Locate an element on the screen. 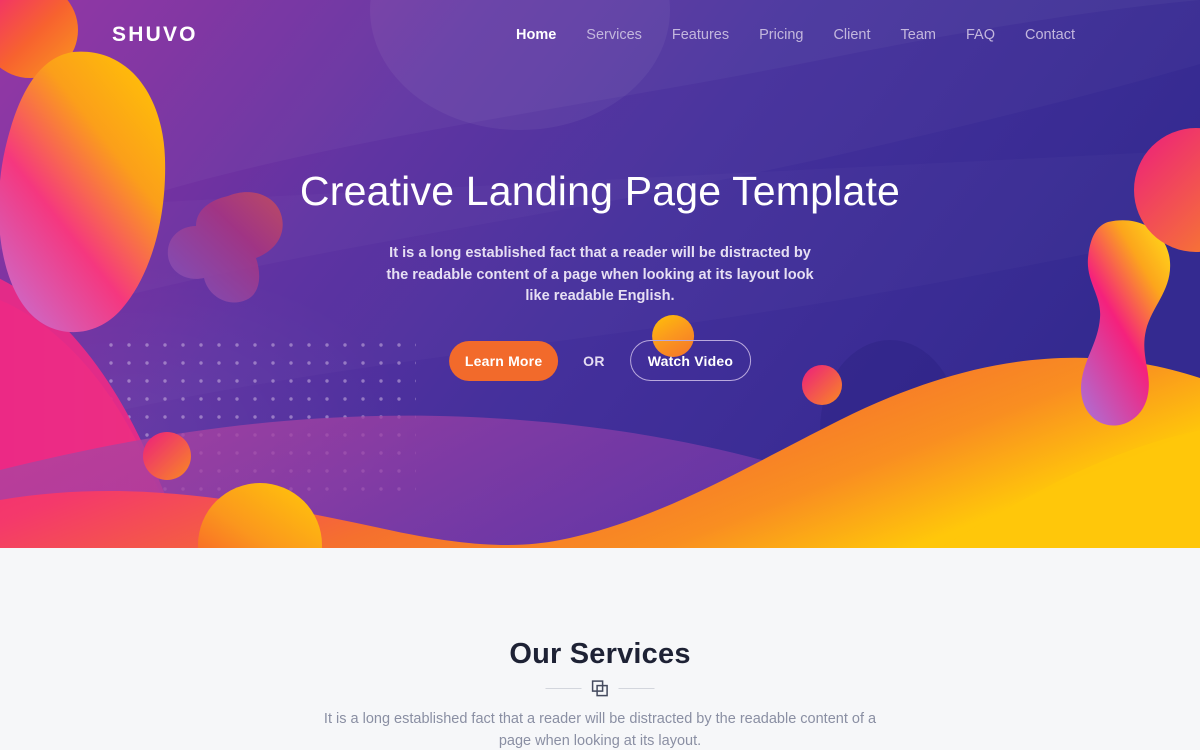 This screenshot has height=750, width=1200. site-logo: SHUVO is located at coordinates (155, 35).